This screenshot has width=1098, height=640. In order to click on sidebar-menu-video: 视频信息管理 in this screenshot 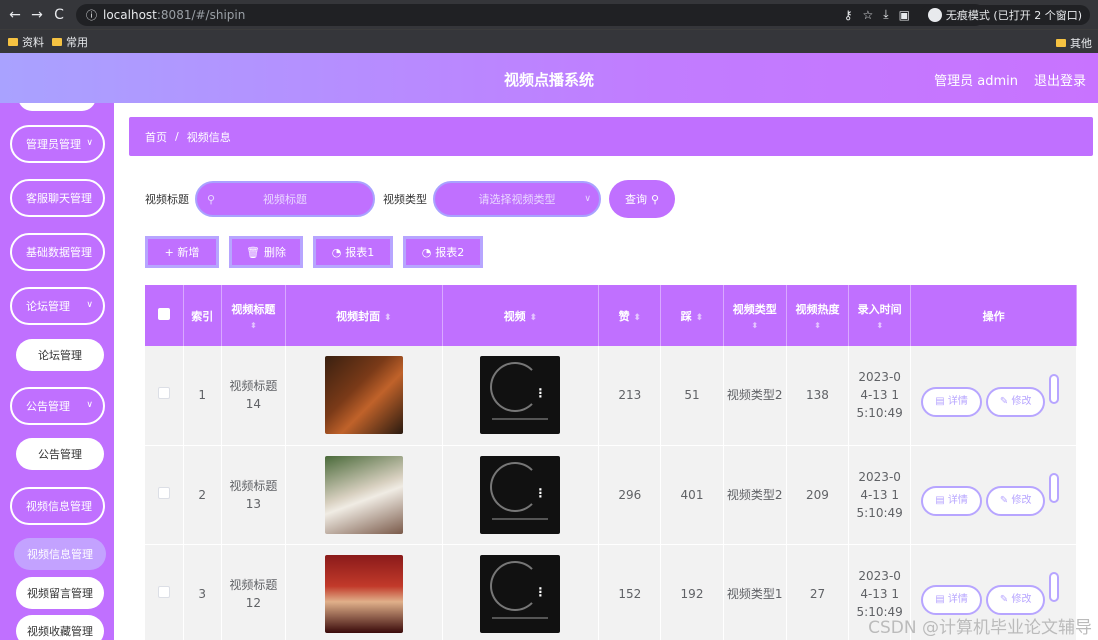, I will do `click(57, 506)`.